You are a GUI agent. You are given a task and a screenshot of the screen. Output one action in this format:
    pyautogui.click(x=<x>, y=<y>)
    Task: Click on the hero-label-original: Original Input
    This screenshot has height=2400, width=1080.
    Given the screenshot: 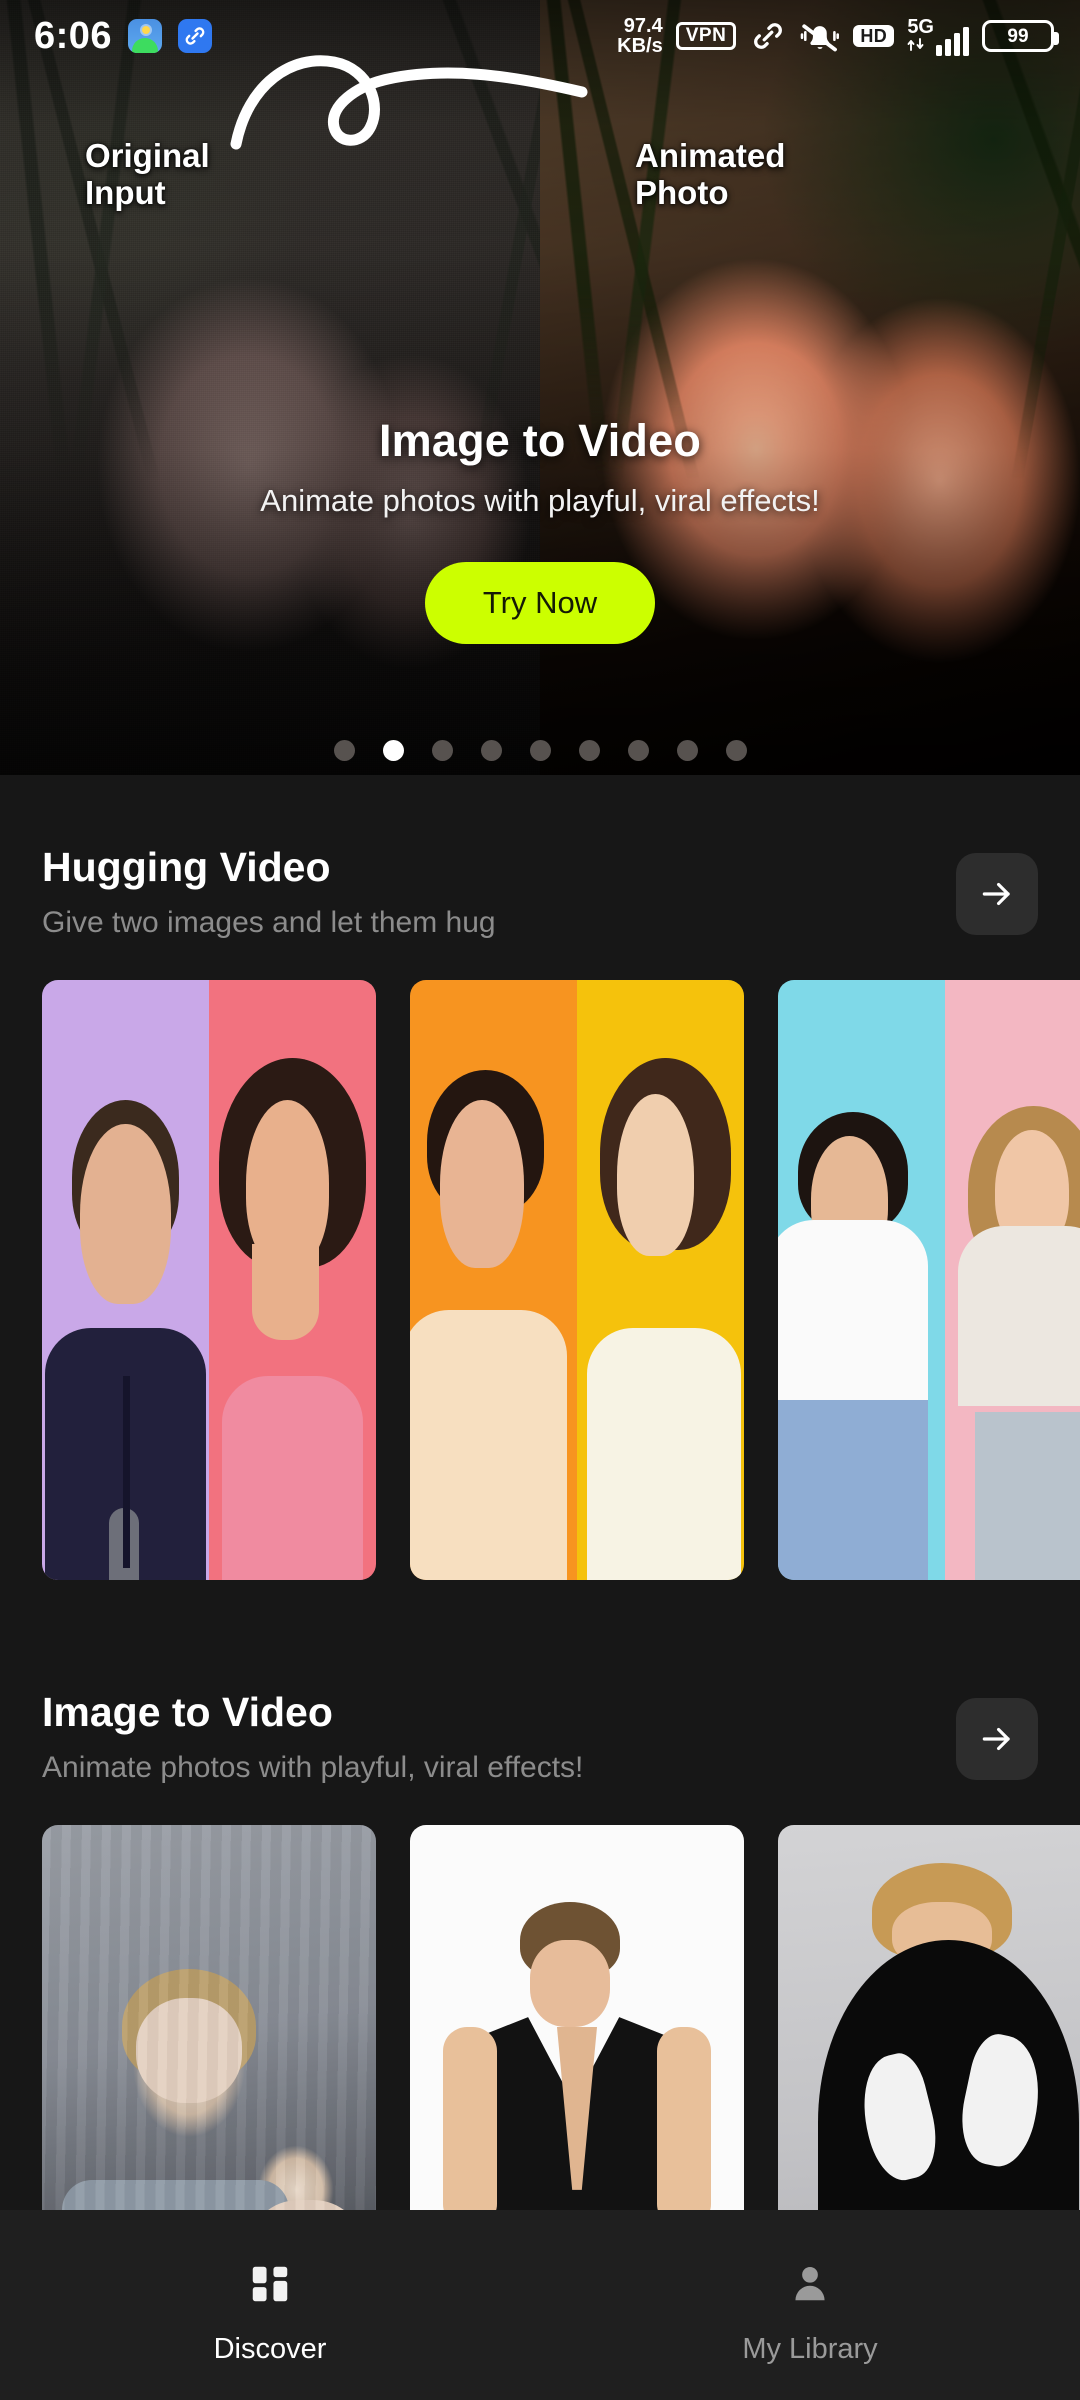 What is the action you would take?
    pyautogui.click(x=147, y=174)
    